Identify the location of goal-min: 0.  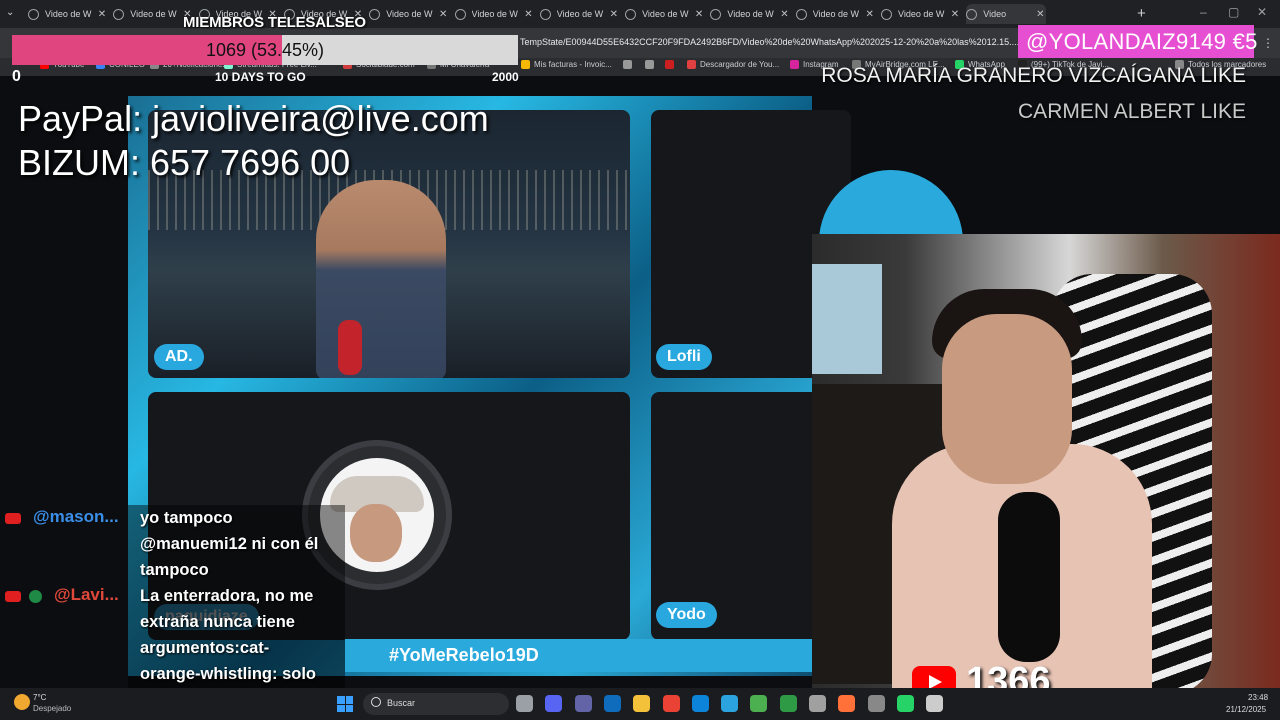
(16, 76).